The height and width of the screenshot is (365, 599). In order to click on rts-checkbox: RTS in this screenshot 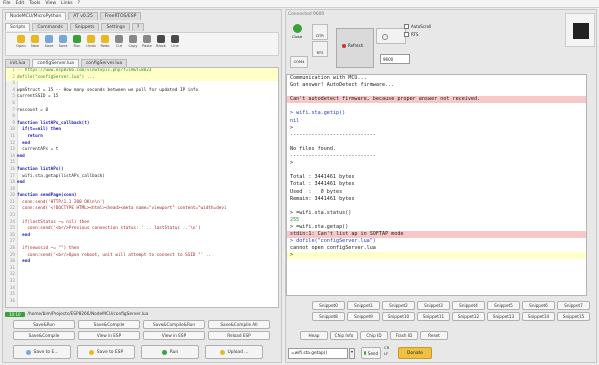, I will do `click(411, 34)`.